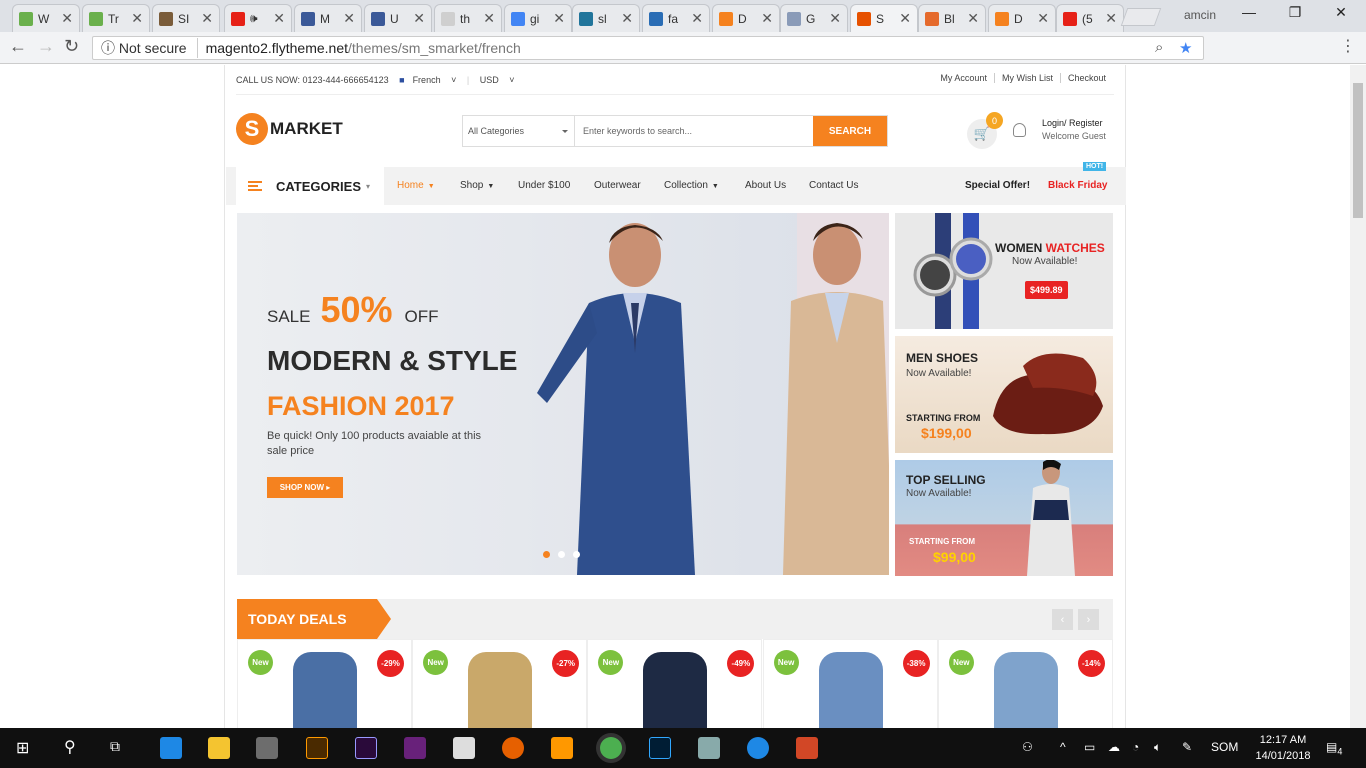 Image resolution: width=1366 pixels, height=768 pixels. Describe the element at coordinates (18, 46) in the screenshot. I see `back-icon: ←` at that location.